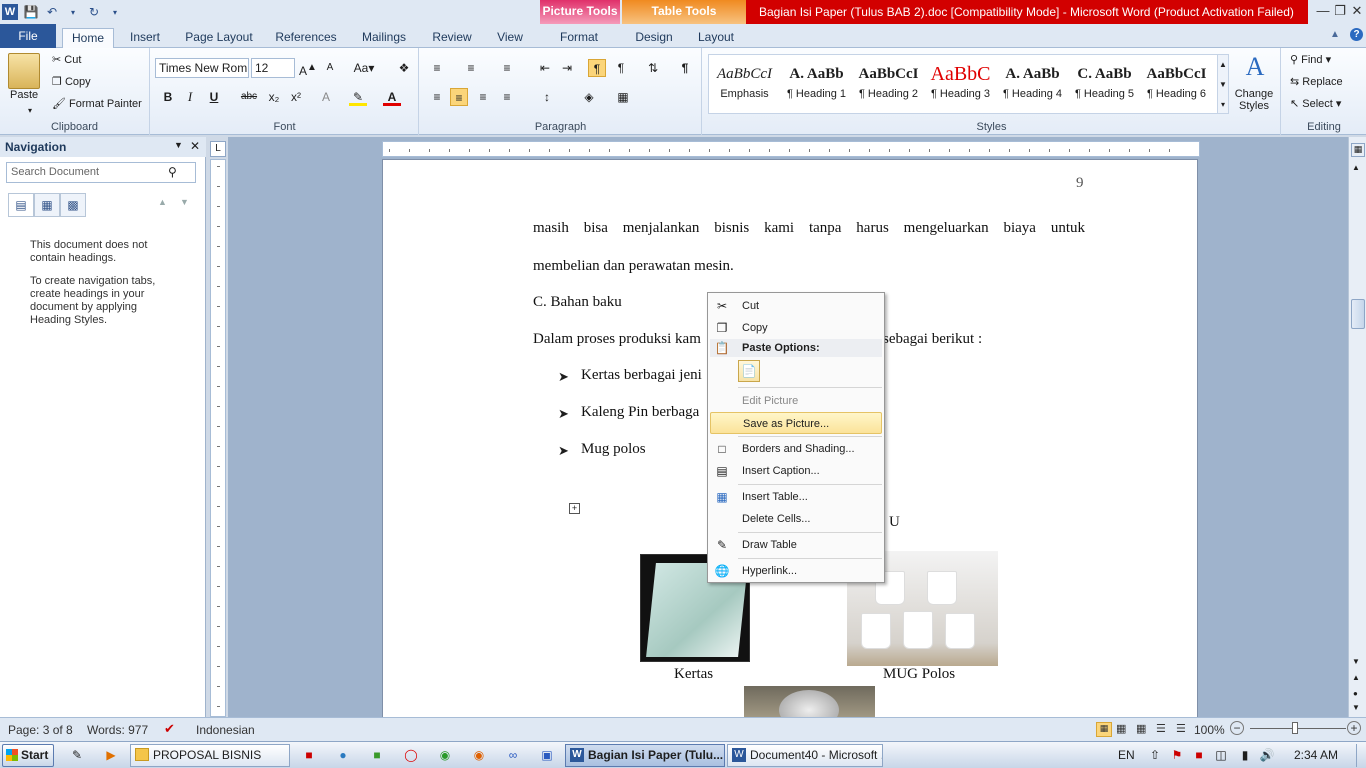 Image resolution: width=1366 pixels, height=768 pixels. I want to click on tab-format: Format, so click(579, 38).